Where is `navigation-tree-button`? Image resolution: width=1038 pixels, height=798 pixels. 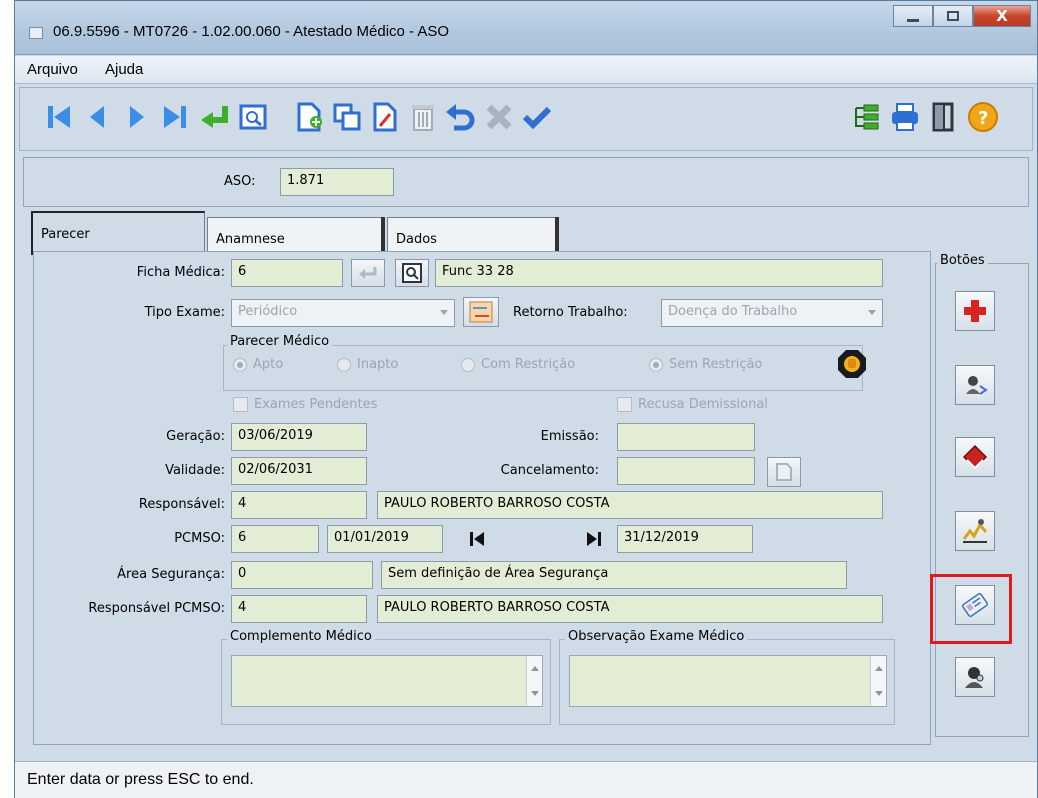 navigation-tree-button is located at coordinates (867, 117).